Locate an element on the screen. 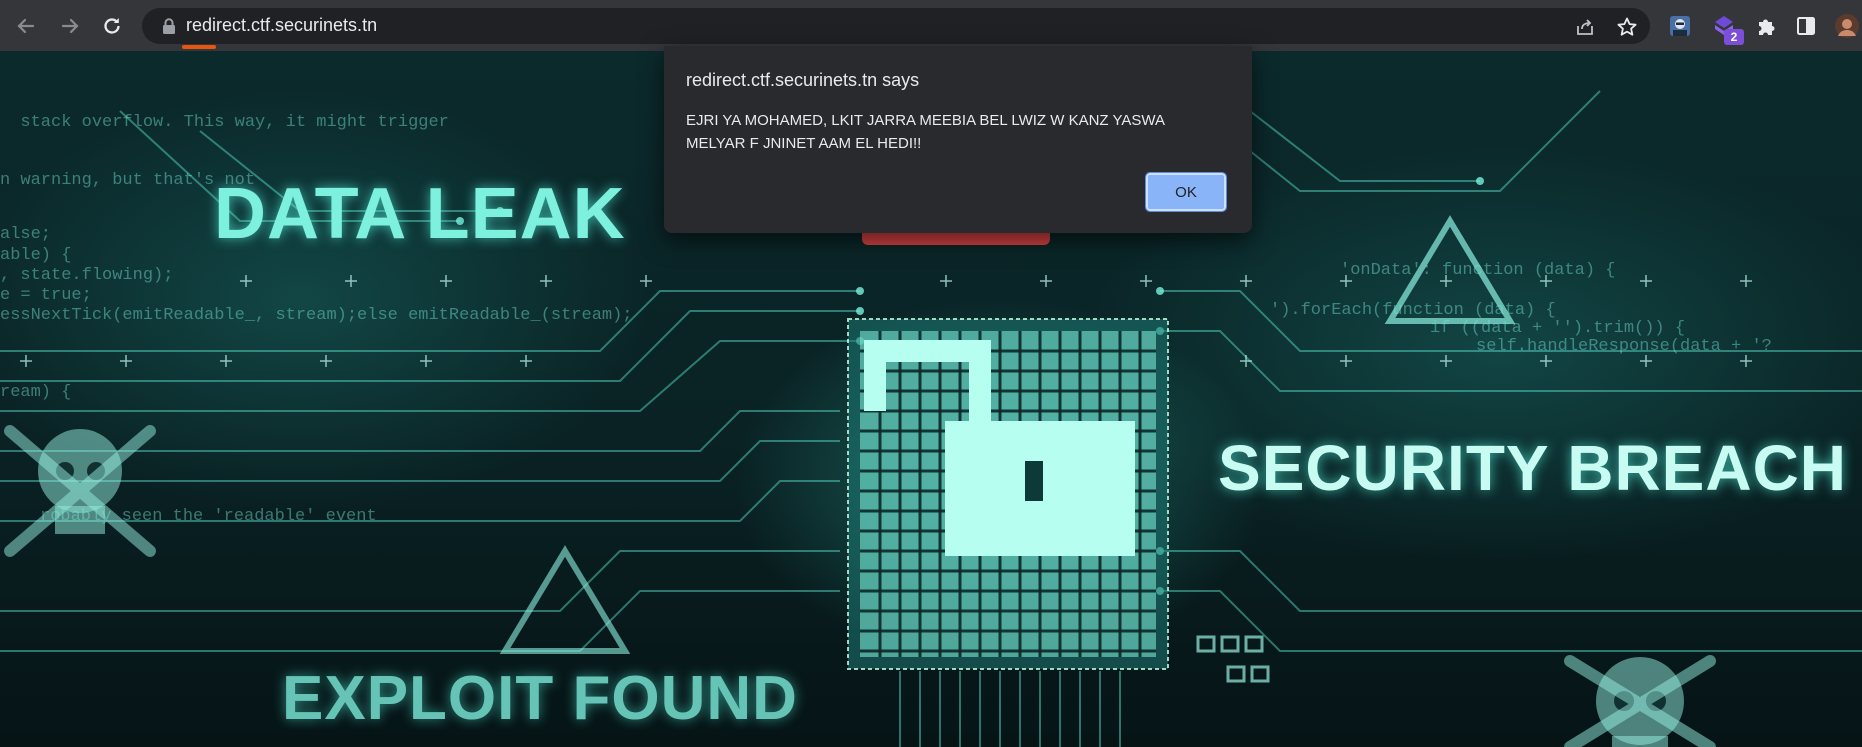 The width and height of the screenshot is (1862, 747). forward-button is located at coordinates (70, 26).